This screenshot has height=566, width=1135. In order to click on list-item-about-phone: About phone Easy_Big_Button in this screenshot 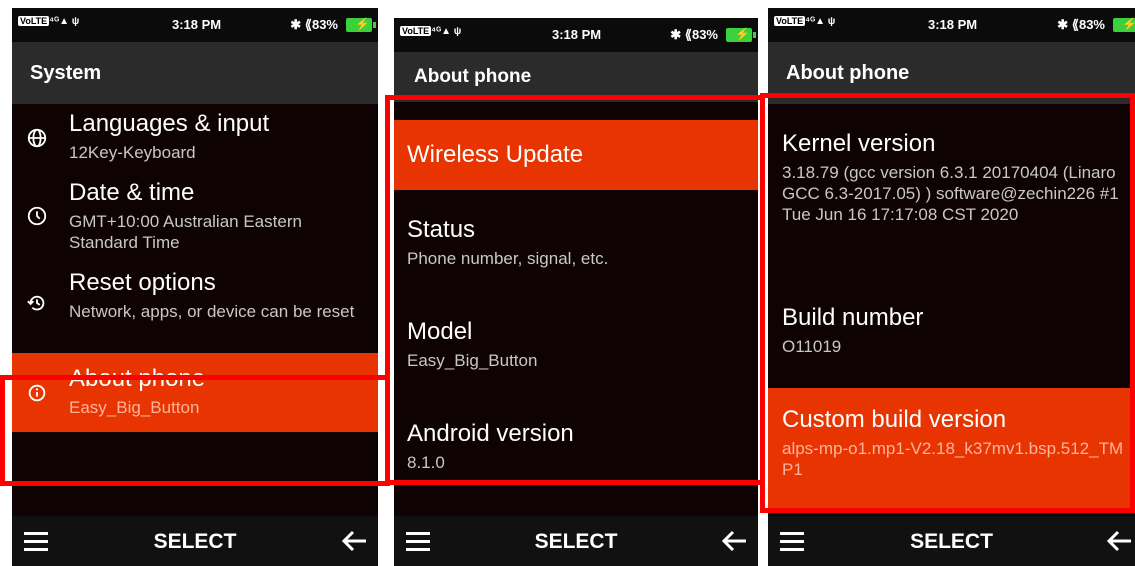, I will do `click(195, 392)`.